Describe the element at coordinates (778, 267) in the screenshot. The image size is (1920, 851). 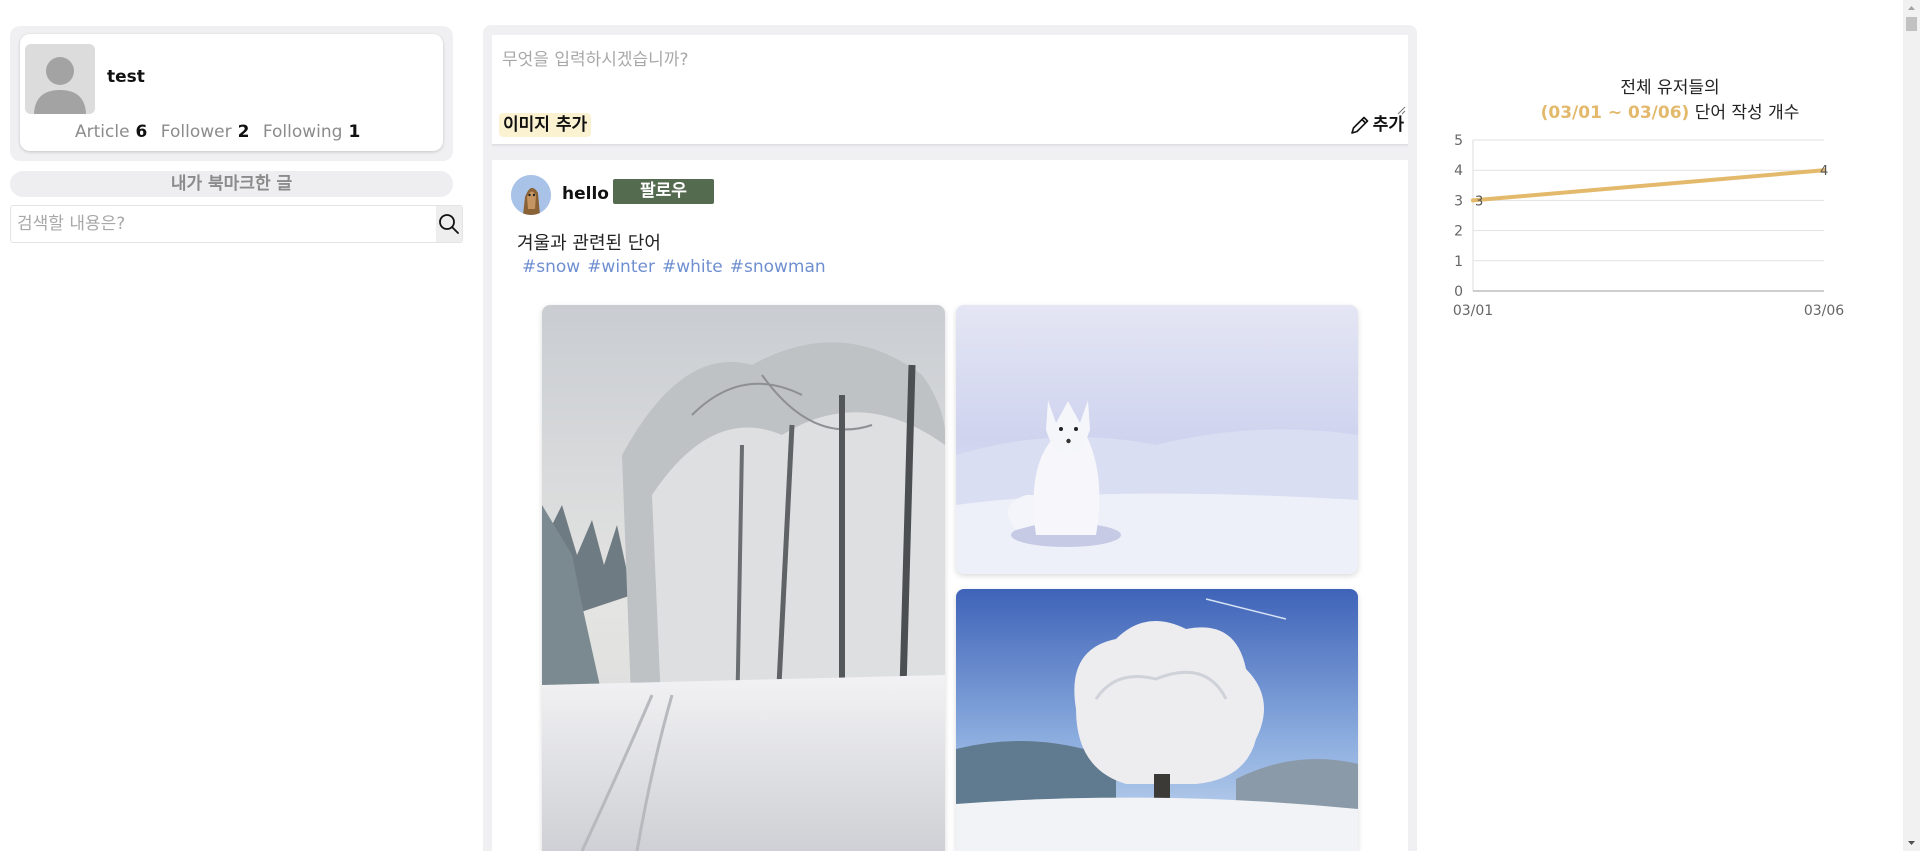
I see `tag-link: #snowman` at that location.